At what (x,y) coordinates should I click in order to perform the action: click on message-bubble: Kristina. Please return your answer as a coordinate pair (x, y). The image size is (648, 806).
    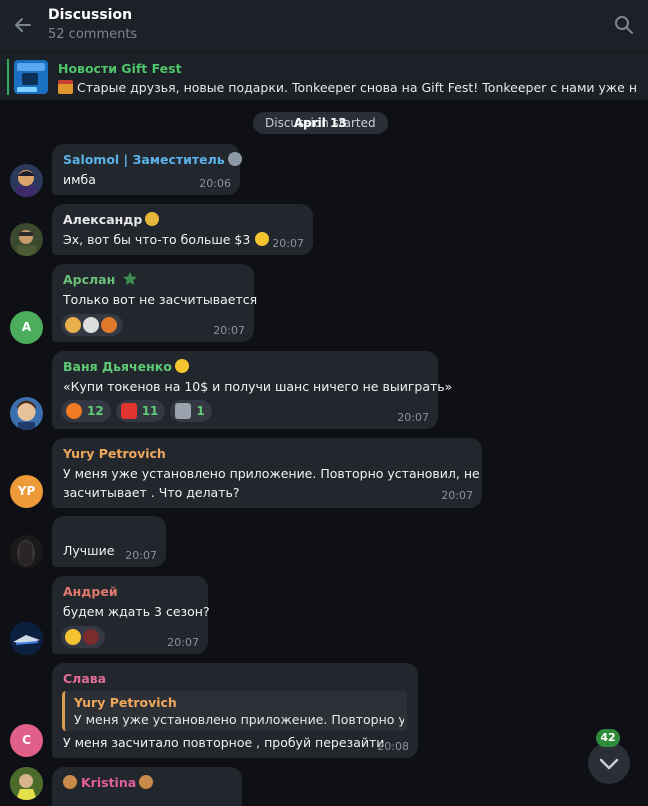
    Looking at the image, I should click on (147, 786).